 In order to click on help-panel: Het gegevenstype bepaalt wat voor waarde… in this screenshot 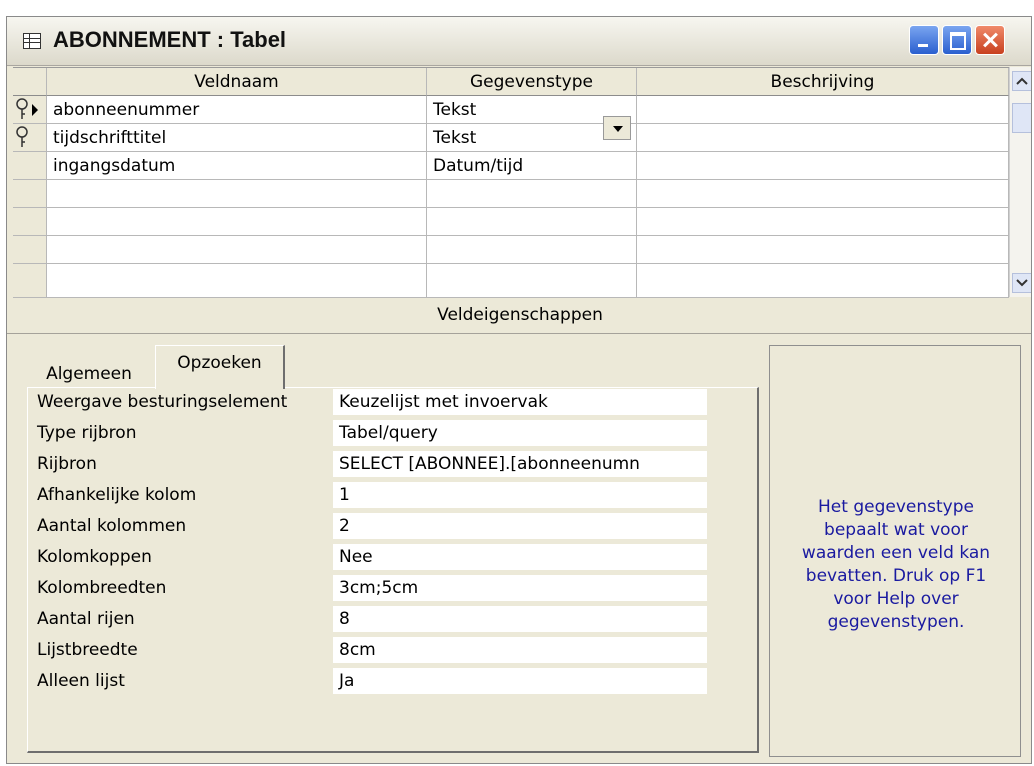, I will do `click(895, 551)`.